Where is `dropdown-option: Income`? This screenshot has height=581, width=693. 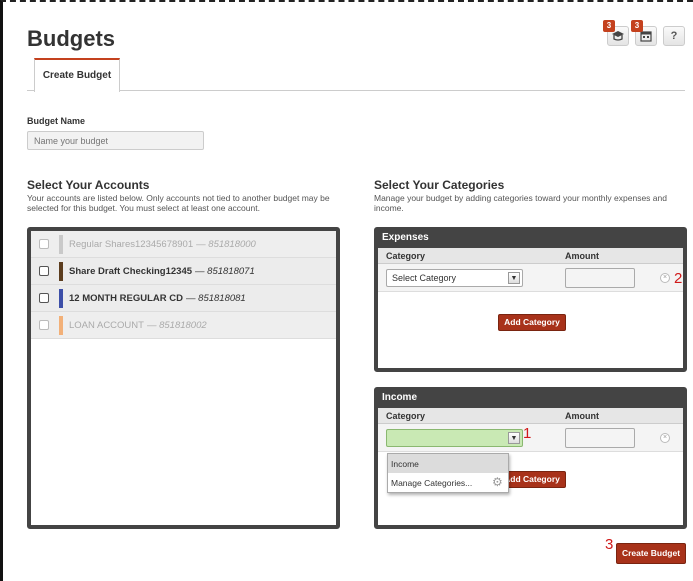
dropdown-option: Income is located at coordinates (448, 463).